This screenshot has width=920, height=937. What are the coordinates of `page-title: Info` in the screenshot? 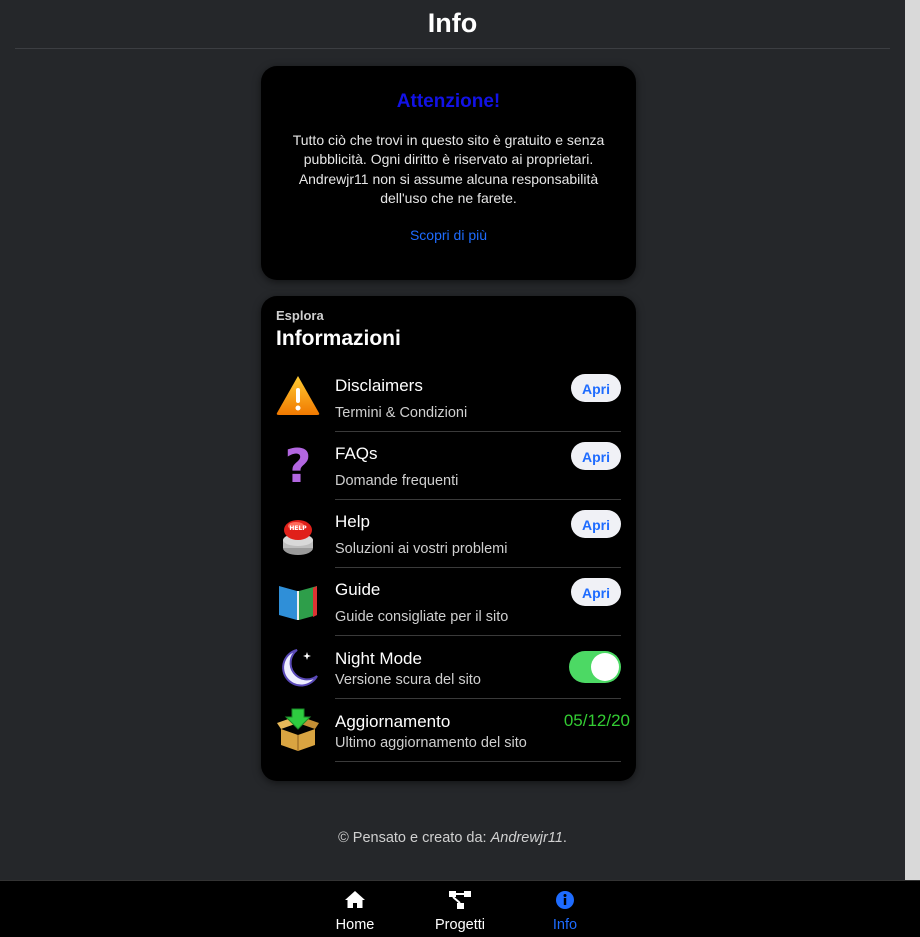 It's located at (452, 23).